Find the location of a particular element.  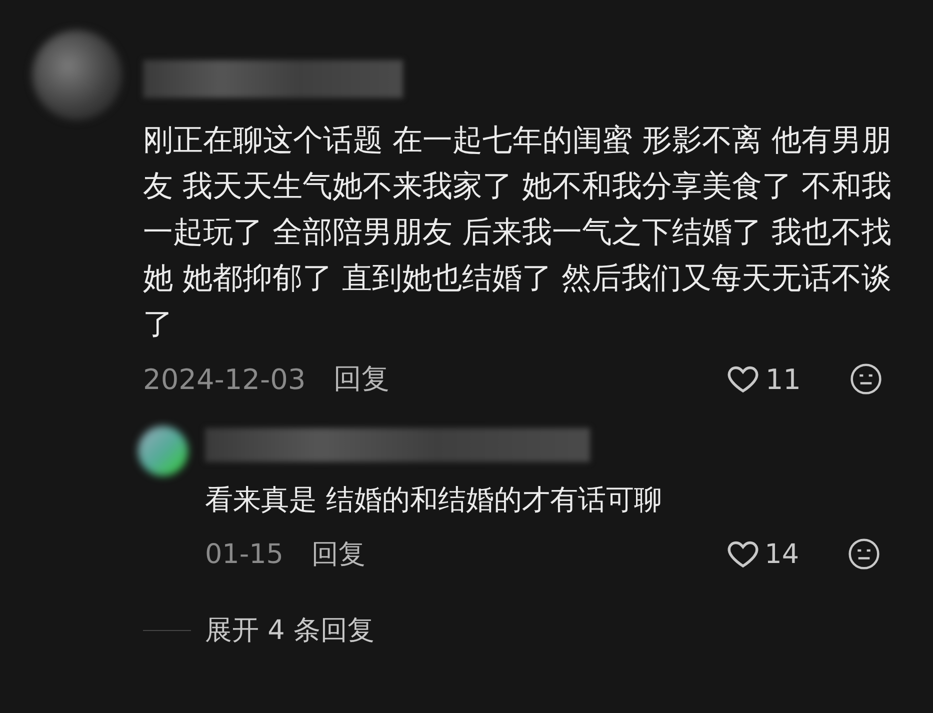

reply-text: 看来真是 结婚的和结婚的才有话可聊 is located at coordinates (434, 500).